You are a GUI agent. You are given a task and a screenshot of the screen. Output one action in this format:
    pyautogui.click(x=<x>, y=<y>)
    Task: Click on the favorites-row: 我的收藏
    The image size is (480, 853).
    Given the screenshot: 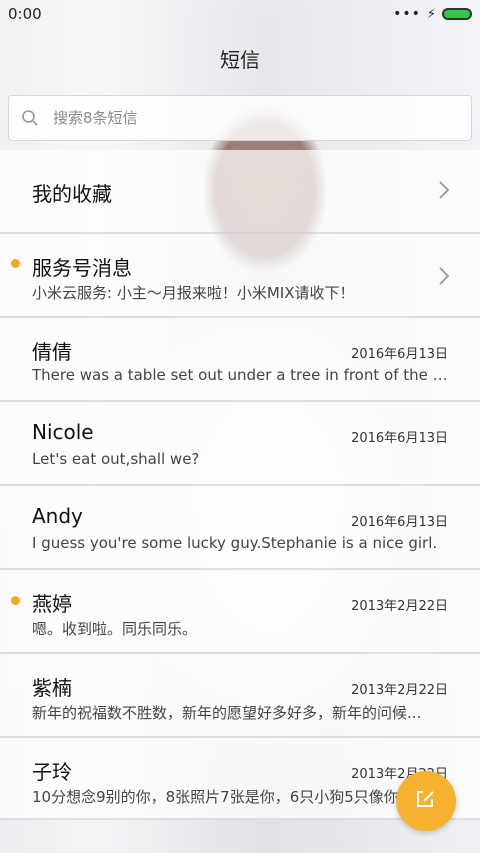 What is the action you would take?
    pyautogui.click(x=240, y=191)
    